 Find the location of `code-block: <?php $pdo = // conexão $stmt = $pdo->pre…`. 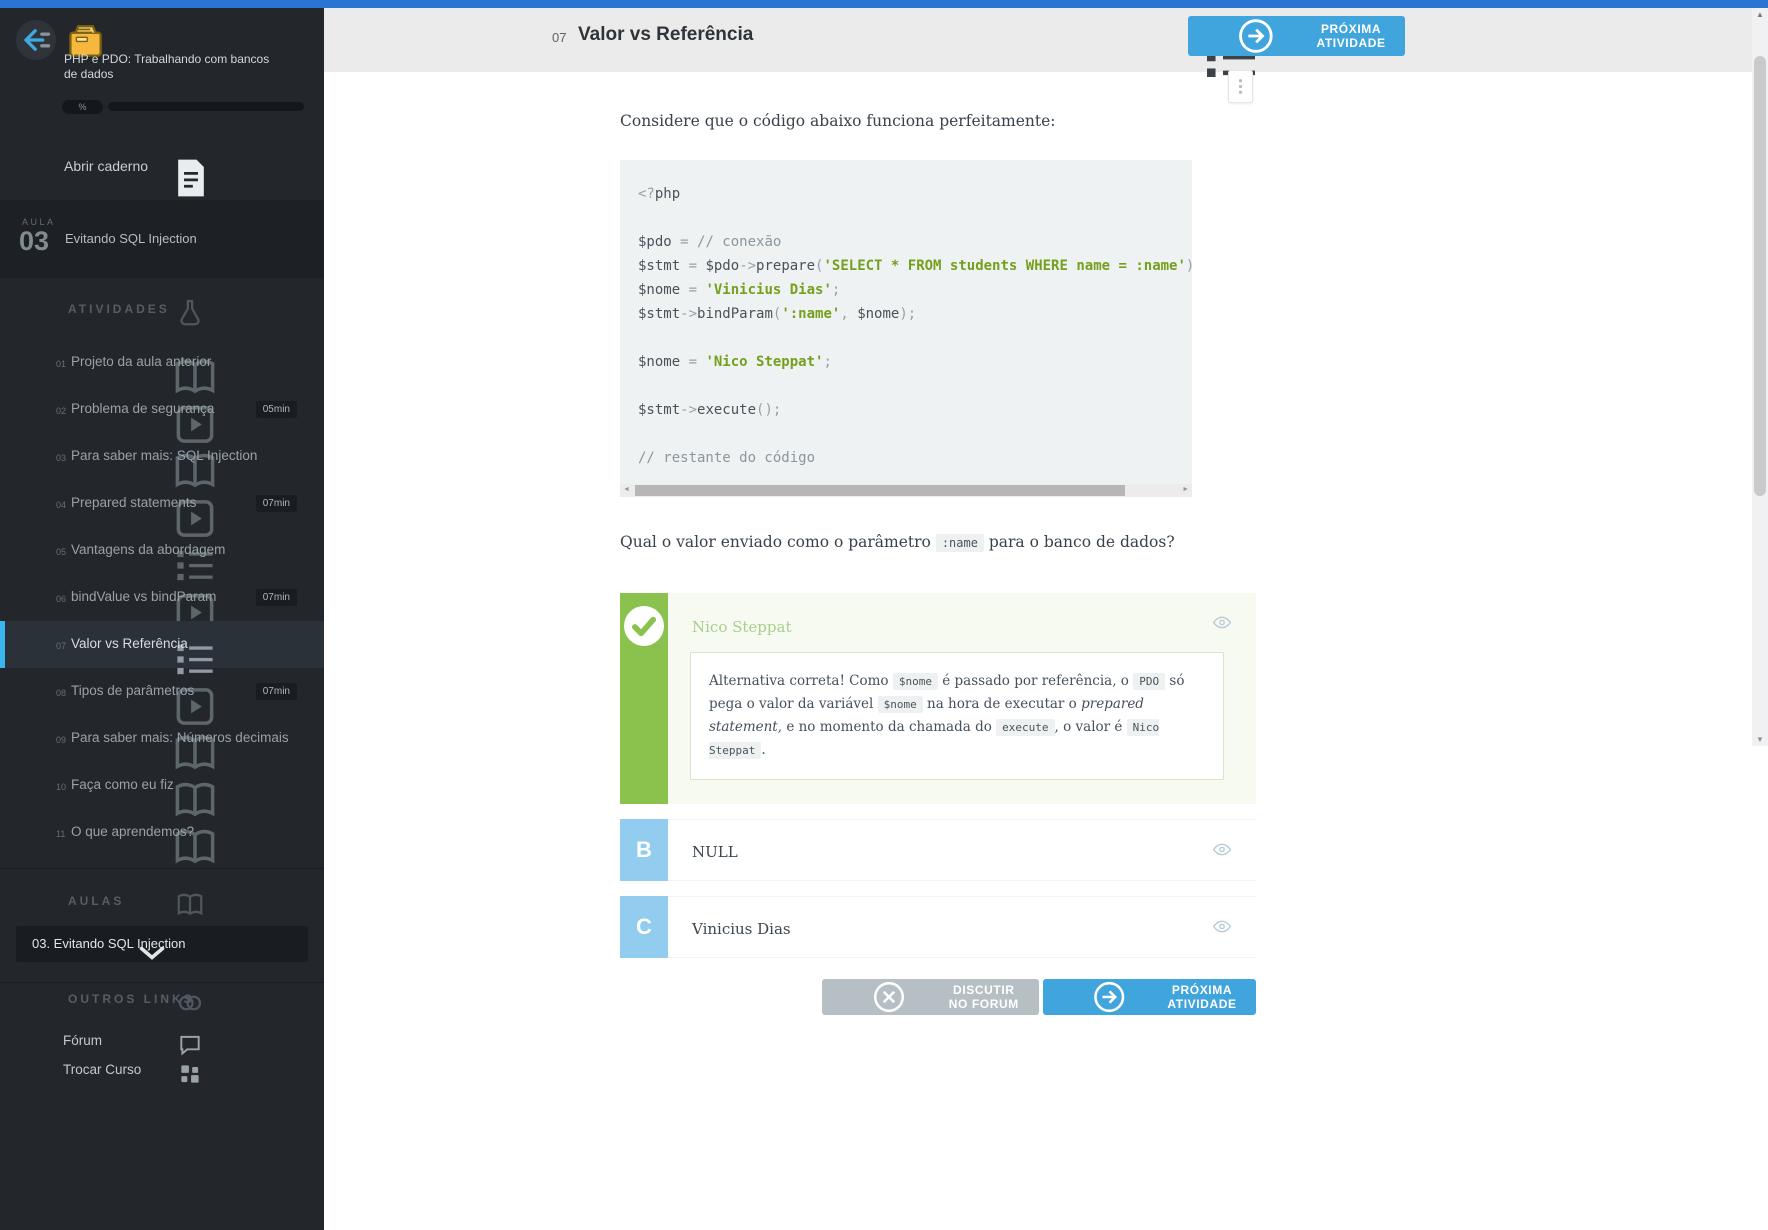

code-block: <?php $pdo = // conexão $stmt = $pdo->pre… is located at coordinates (906, 328).